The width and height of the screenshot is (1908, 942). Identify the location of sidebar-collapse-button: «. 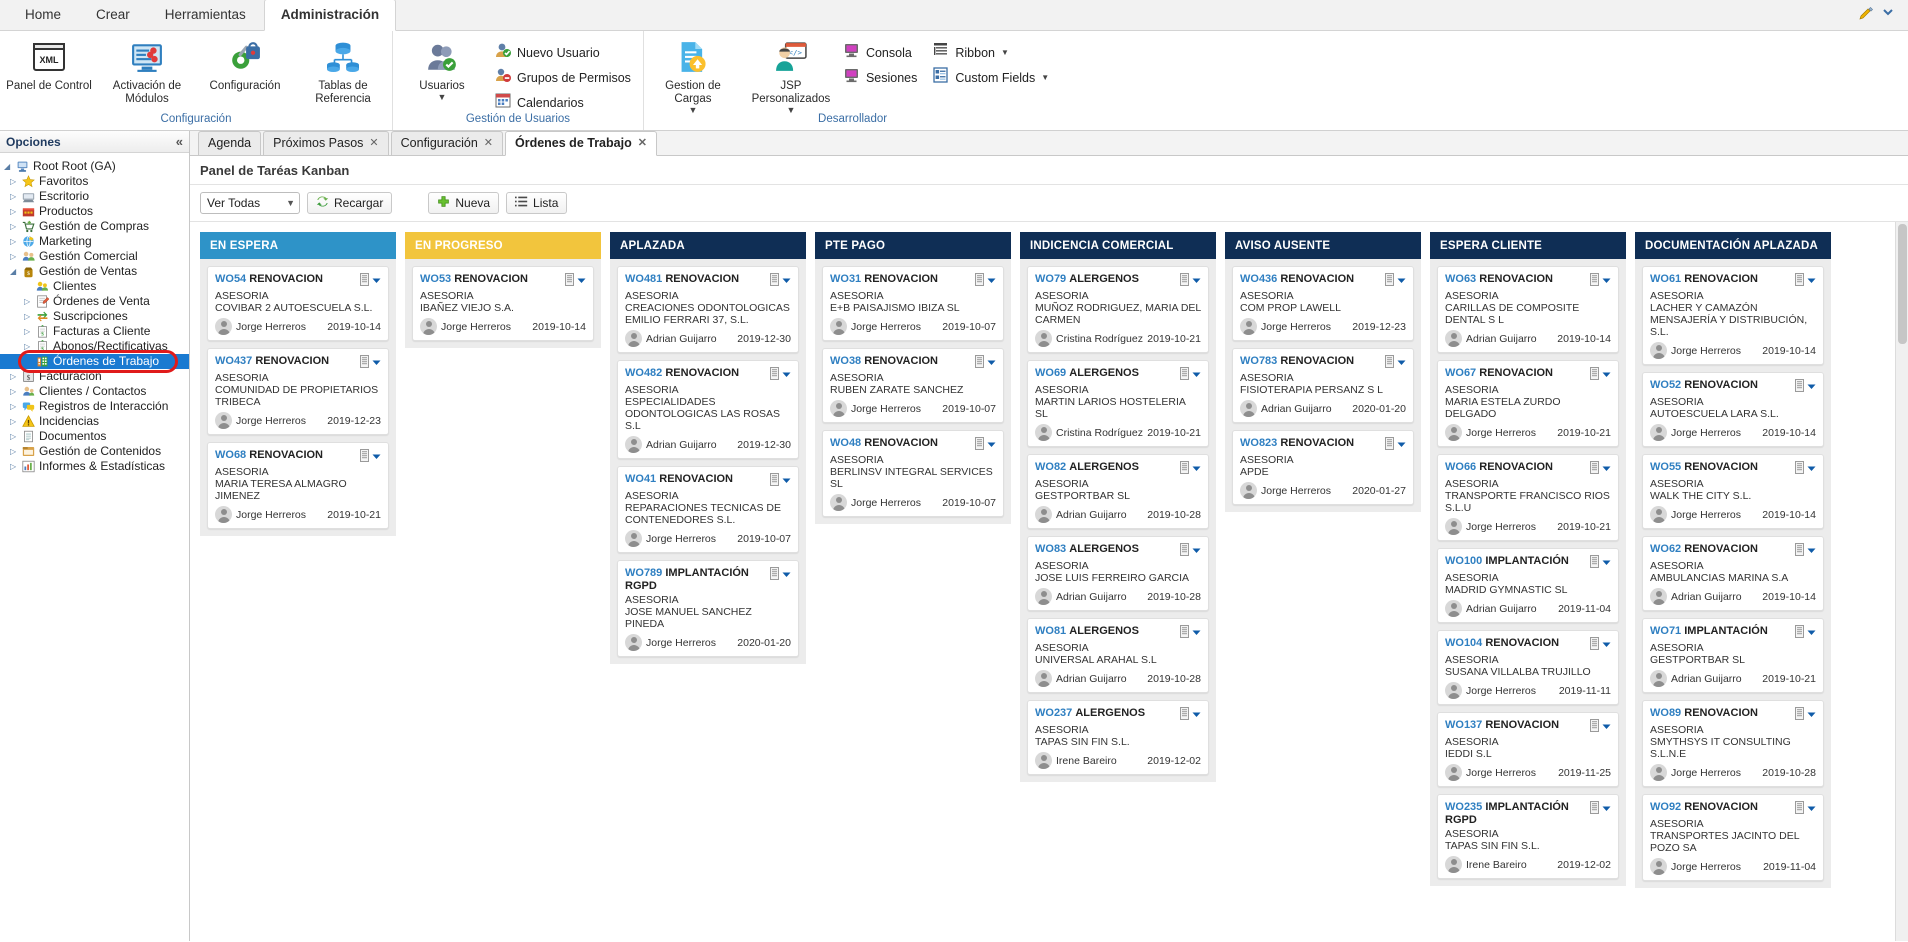
(179, 141).